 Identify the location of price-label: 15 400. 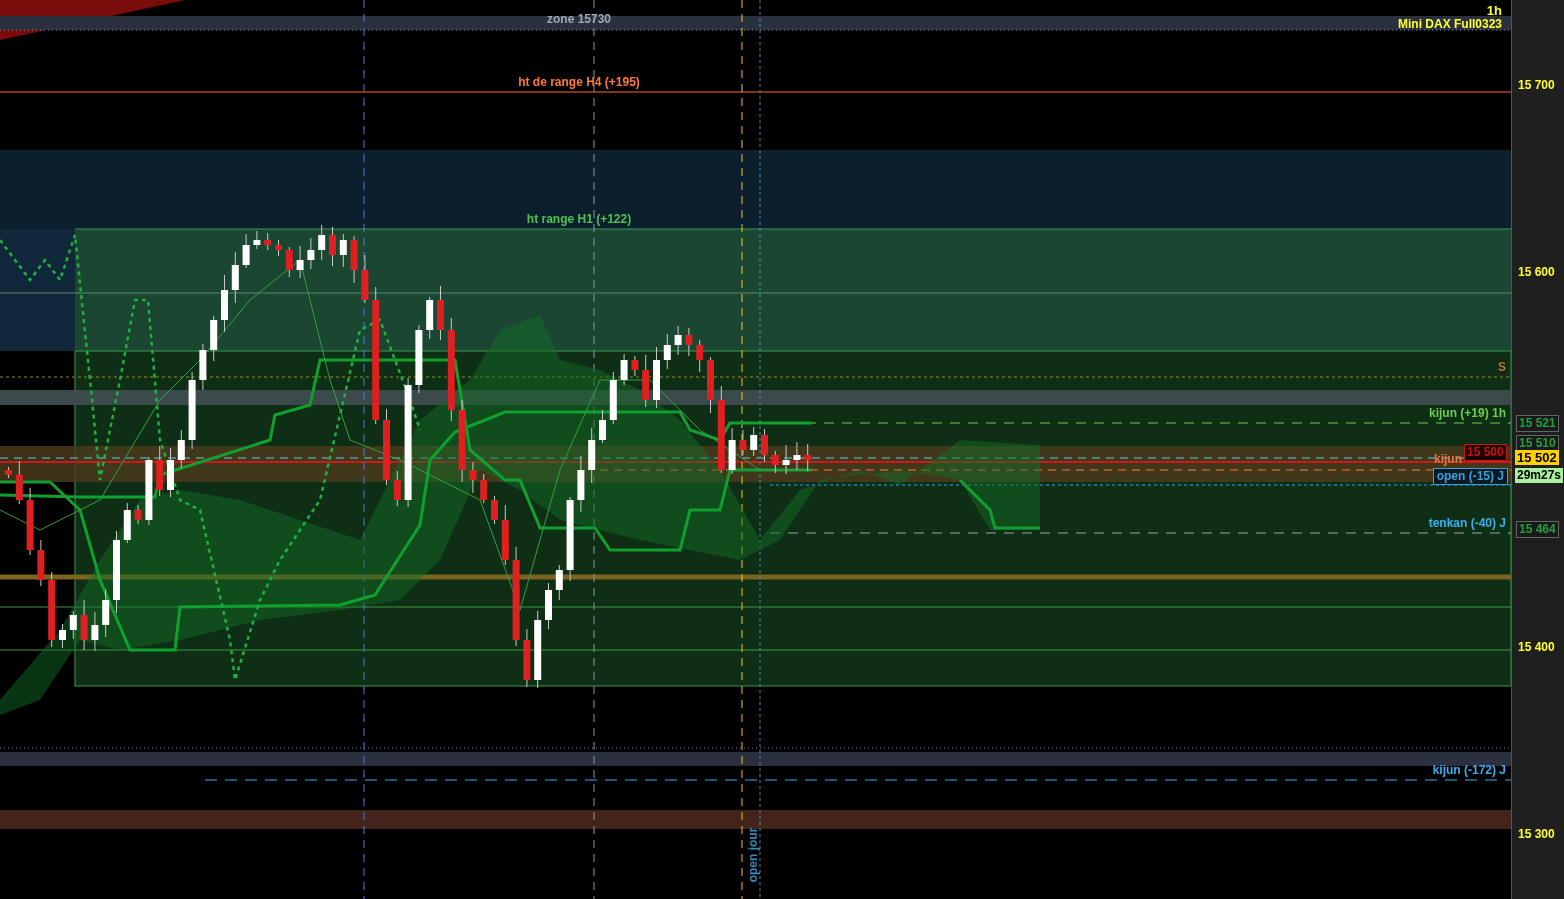
(1536, 647).